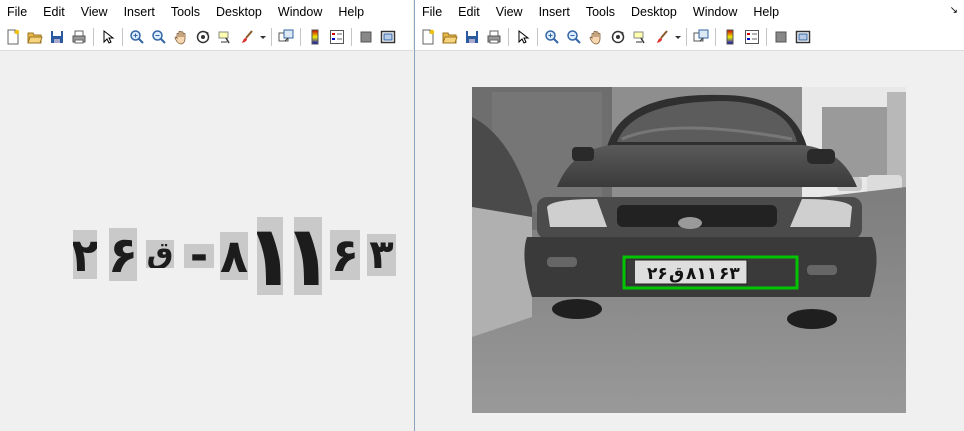 Image resolution: width=964 pixels, height=431 pixels. Describe the element at coordinates (199, 256) in the screenshot. I see `segmented-char: -` at that location.